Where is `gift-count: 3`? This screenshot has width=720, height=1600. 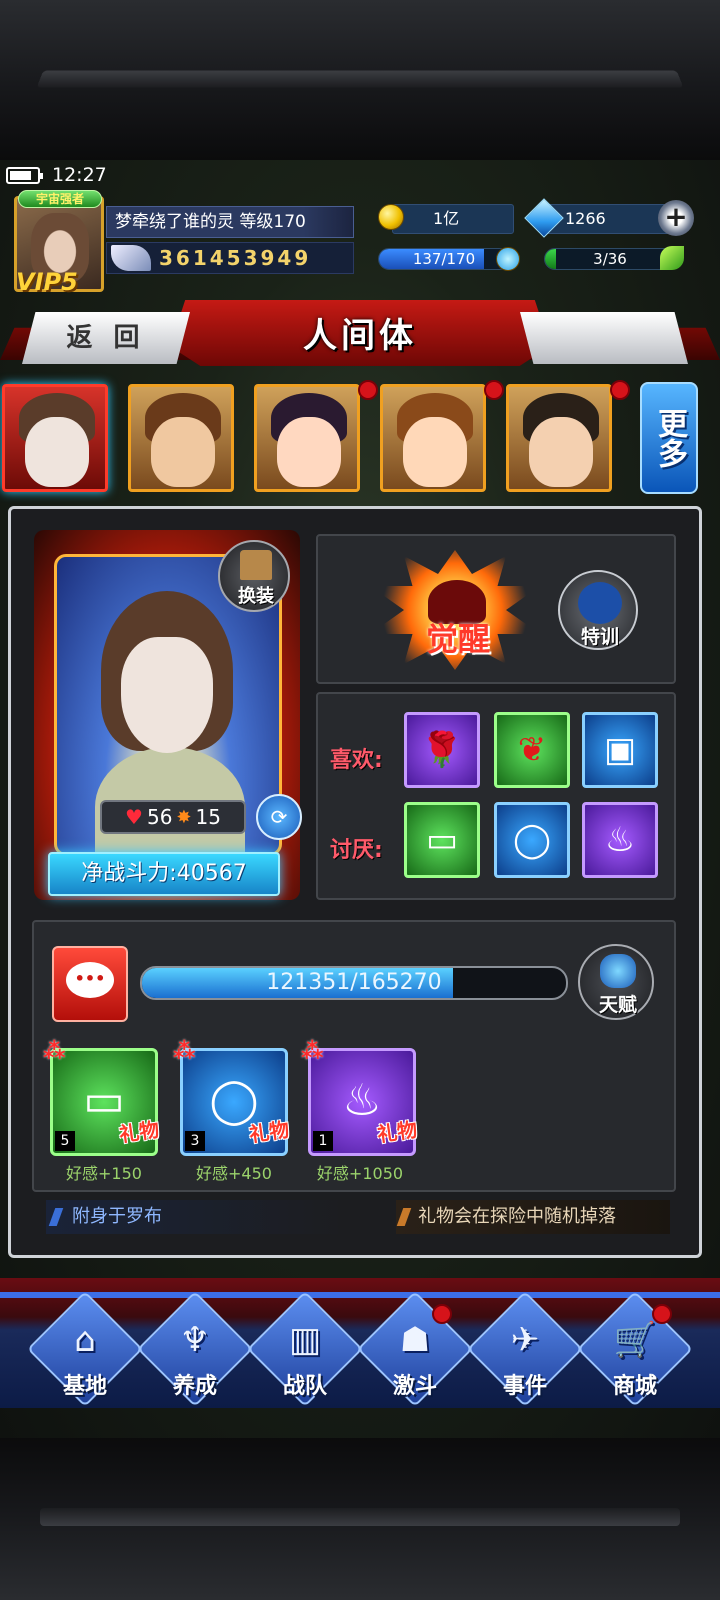
gift-count: 3 is located at coordinates (195, 1141).